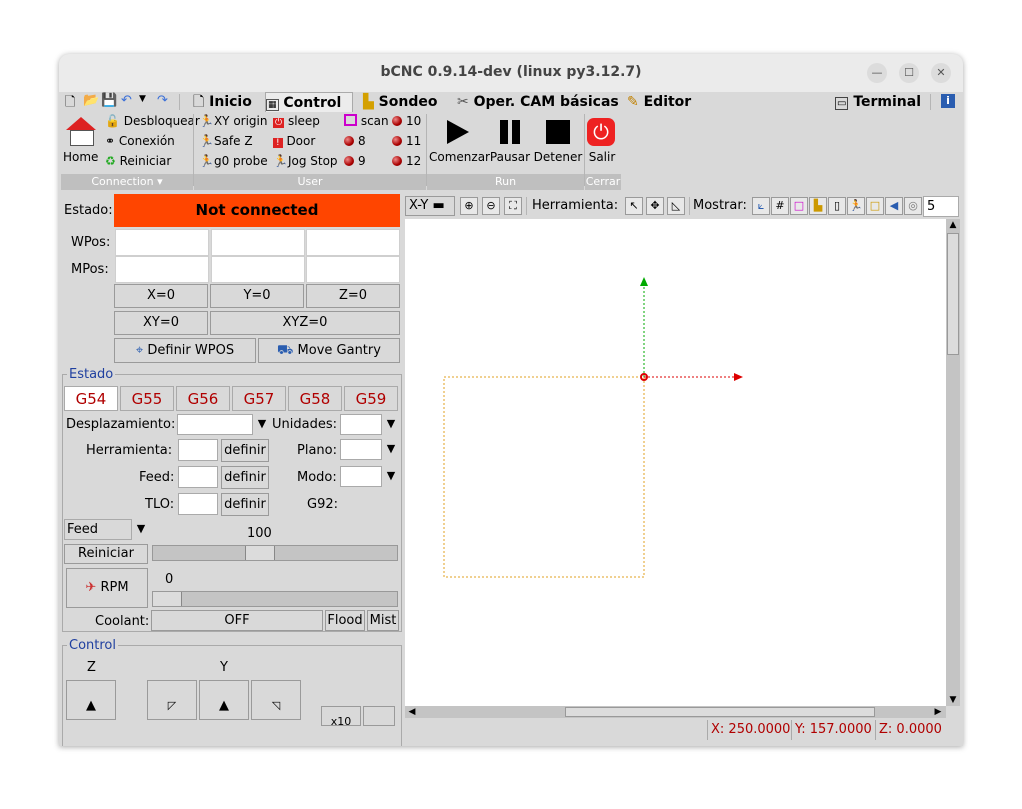  I want to click on user-button-10: 10, so click(406, 121).